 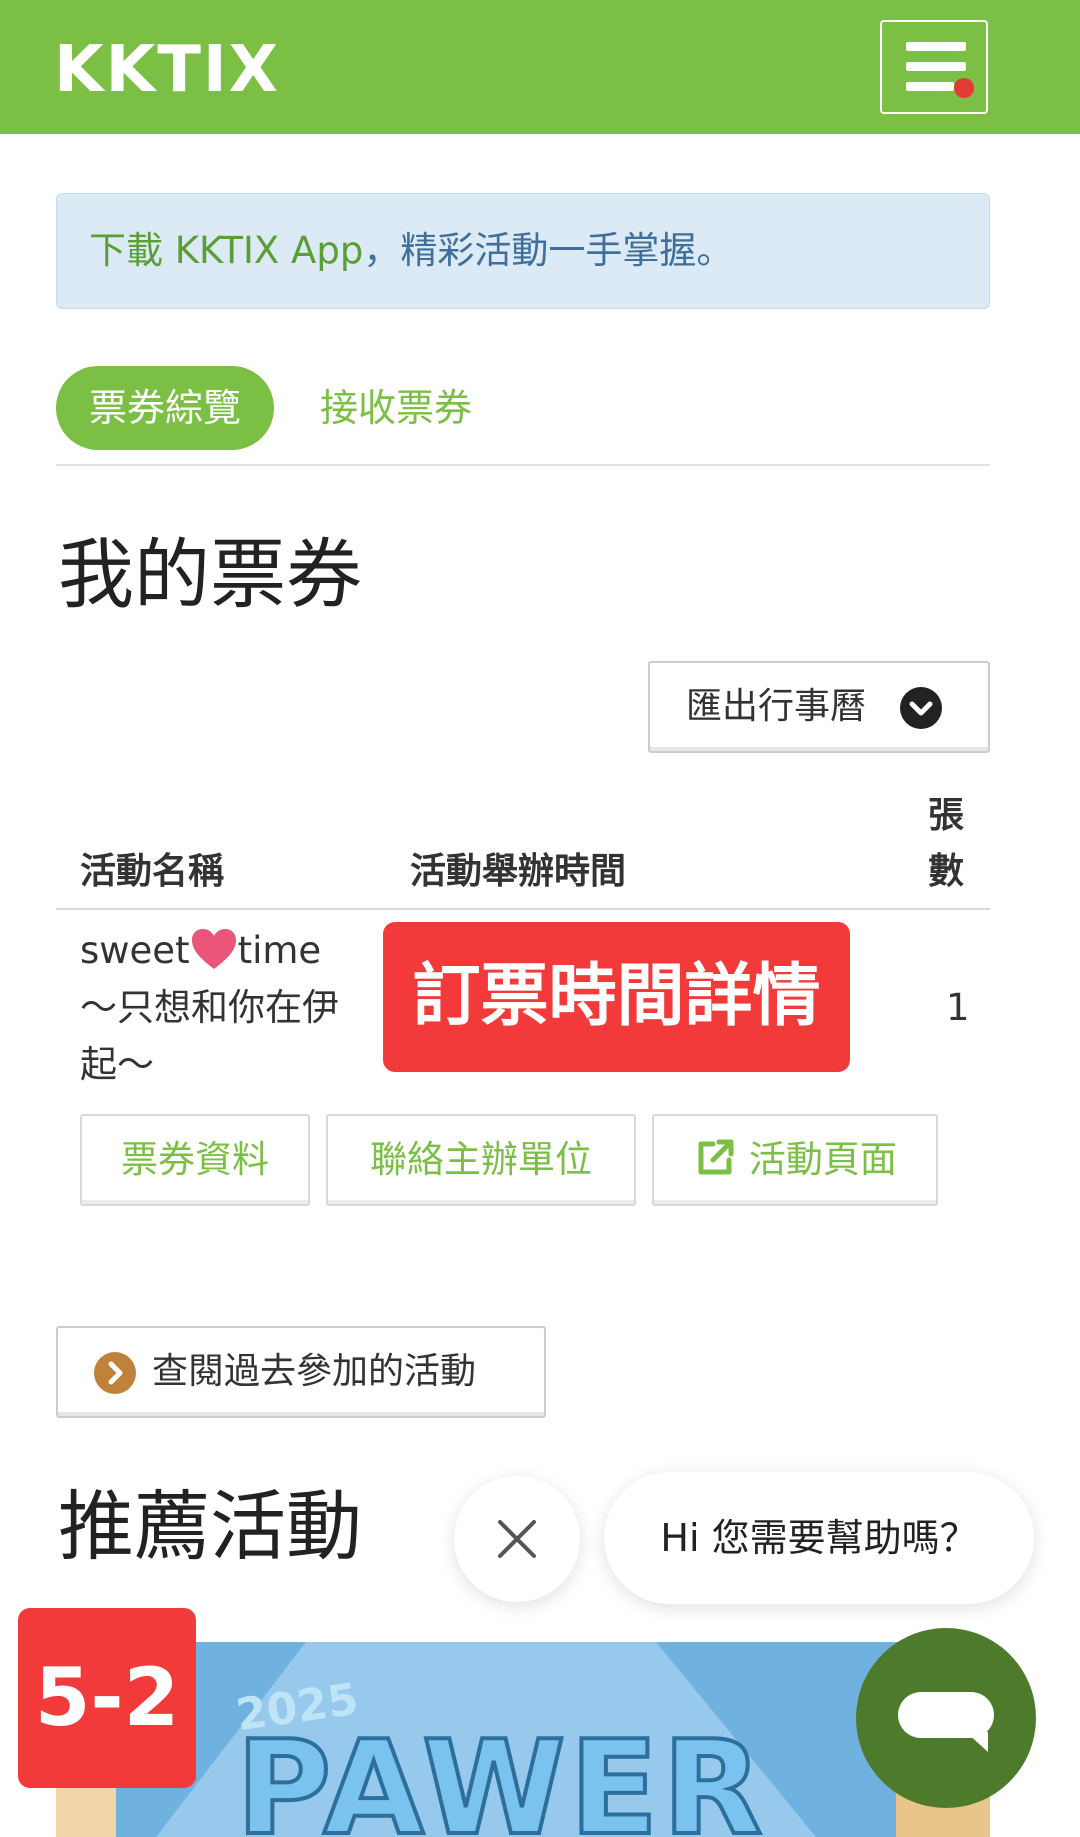 What do you see at coordinates (117, 1064) in the screenshot?
I see `event-name-line3: 起～` at bounding box center [117, 1064].